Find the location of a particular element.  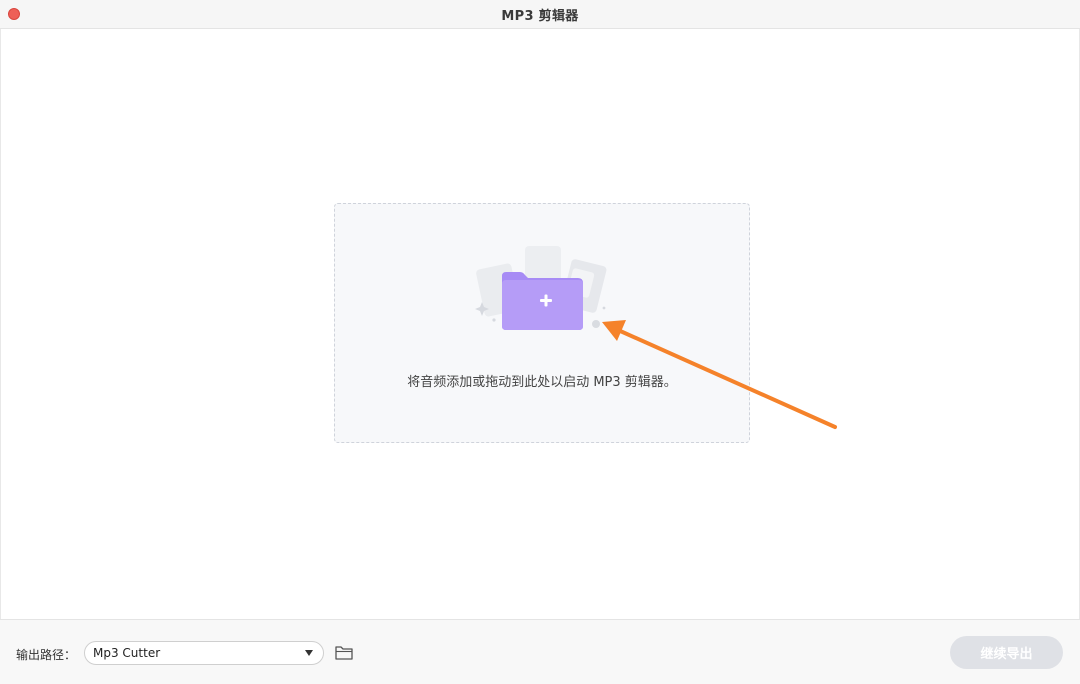

folder-icon is located at coordinates (344, 653).